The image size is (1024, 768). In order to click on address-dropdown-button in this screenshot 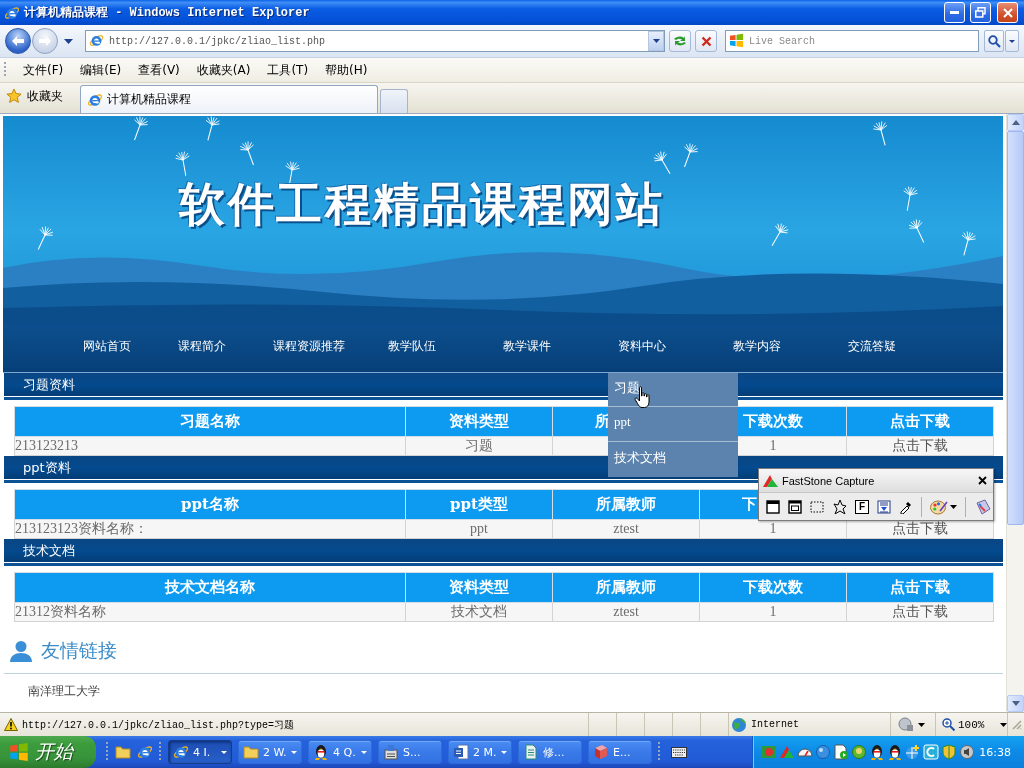, I will do `click(656, 41)`.